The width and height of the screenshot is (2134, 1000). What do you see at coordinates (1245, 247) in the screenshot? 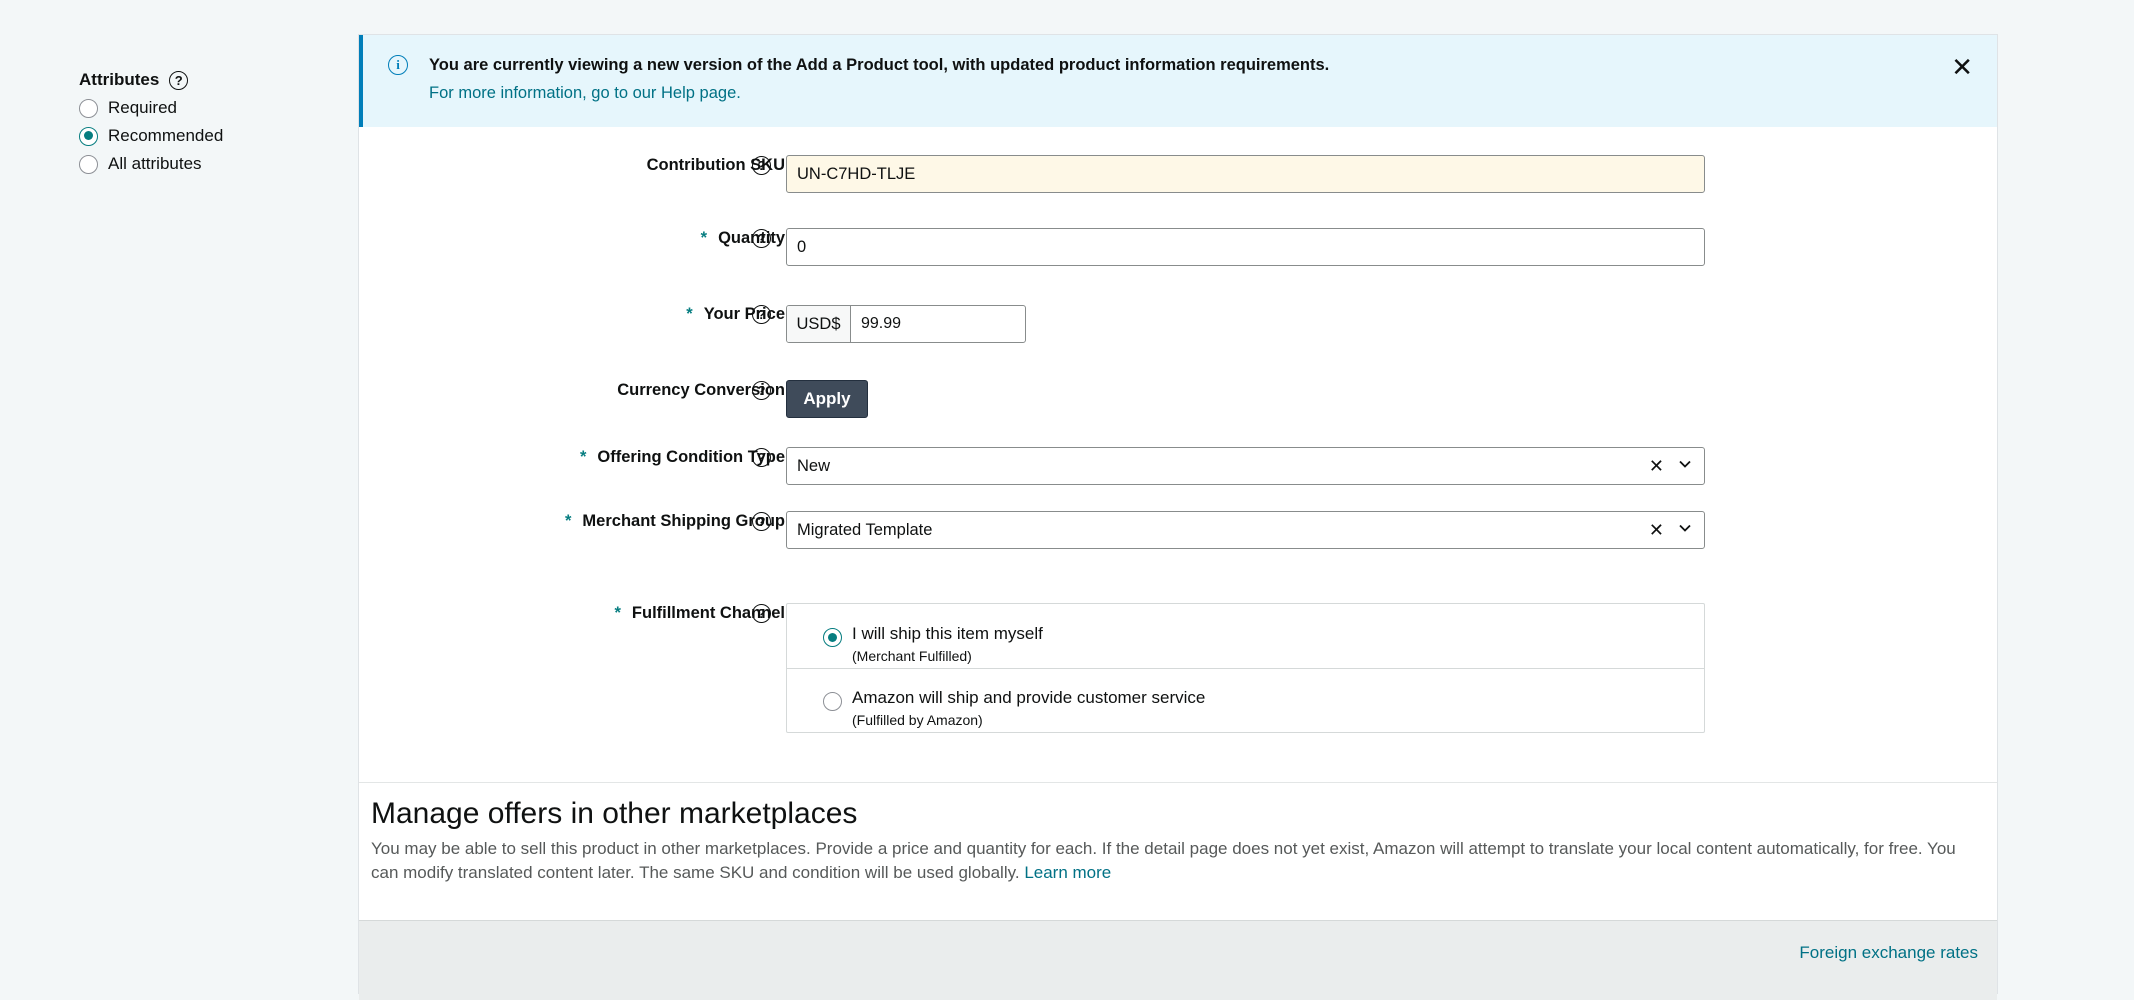
I see `quantity-input: 0` at bounding box center [1245, 247].